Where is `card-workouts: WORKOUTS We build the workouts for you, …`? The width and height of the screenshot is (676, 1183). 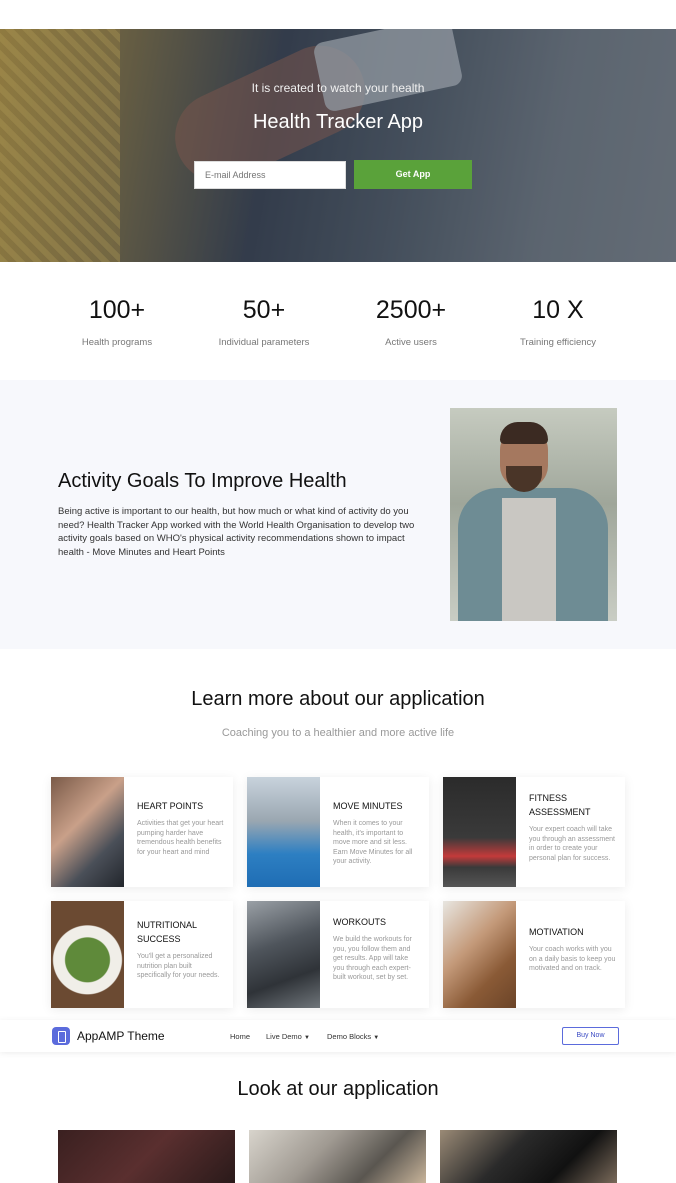 card-workouts: WORKOUTS We build the workouts for you, … is located at coordinates (338, 954).